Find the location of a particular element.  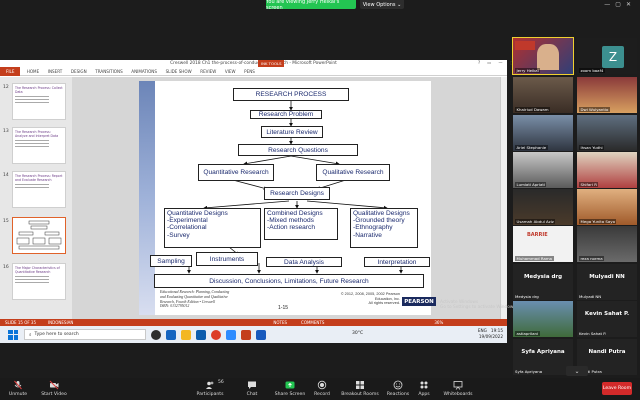

system-tray: ENG 19:15 19/09/2022 is located at coordinates (490, 334).